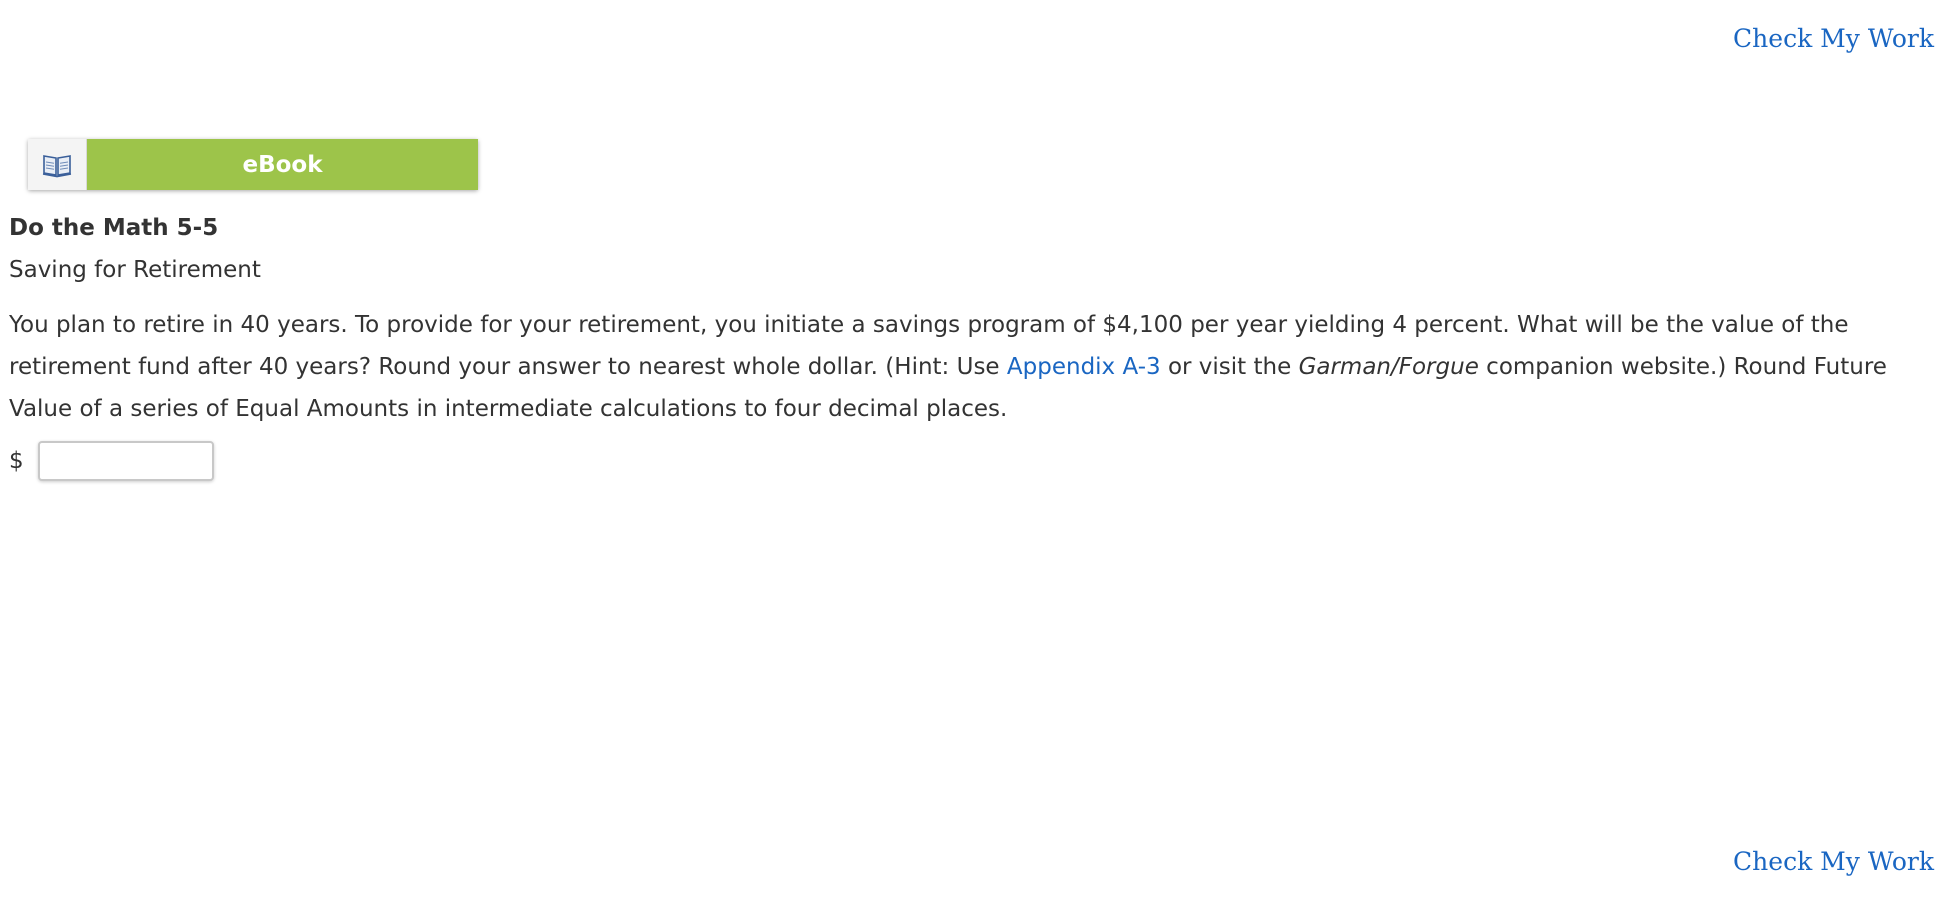  What do you see at coordinates (1388, 367) in the screenshot?
I see `website-name: Garman/Forgue` at bounding box center [1388, 367].